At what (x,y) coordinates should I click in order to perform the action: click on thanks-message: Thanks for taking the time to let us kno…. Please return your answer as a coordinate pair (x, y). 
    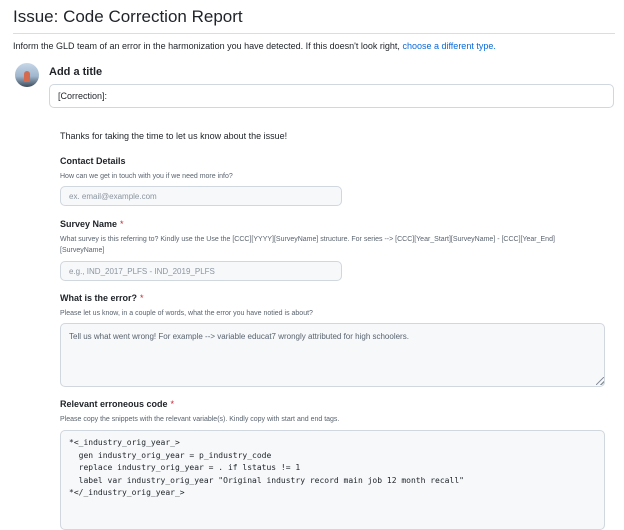
    Looking at the image, I should click on (174, 136).